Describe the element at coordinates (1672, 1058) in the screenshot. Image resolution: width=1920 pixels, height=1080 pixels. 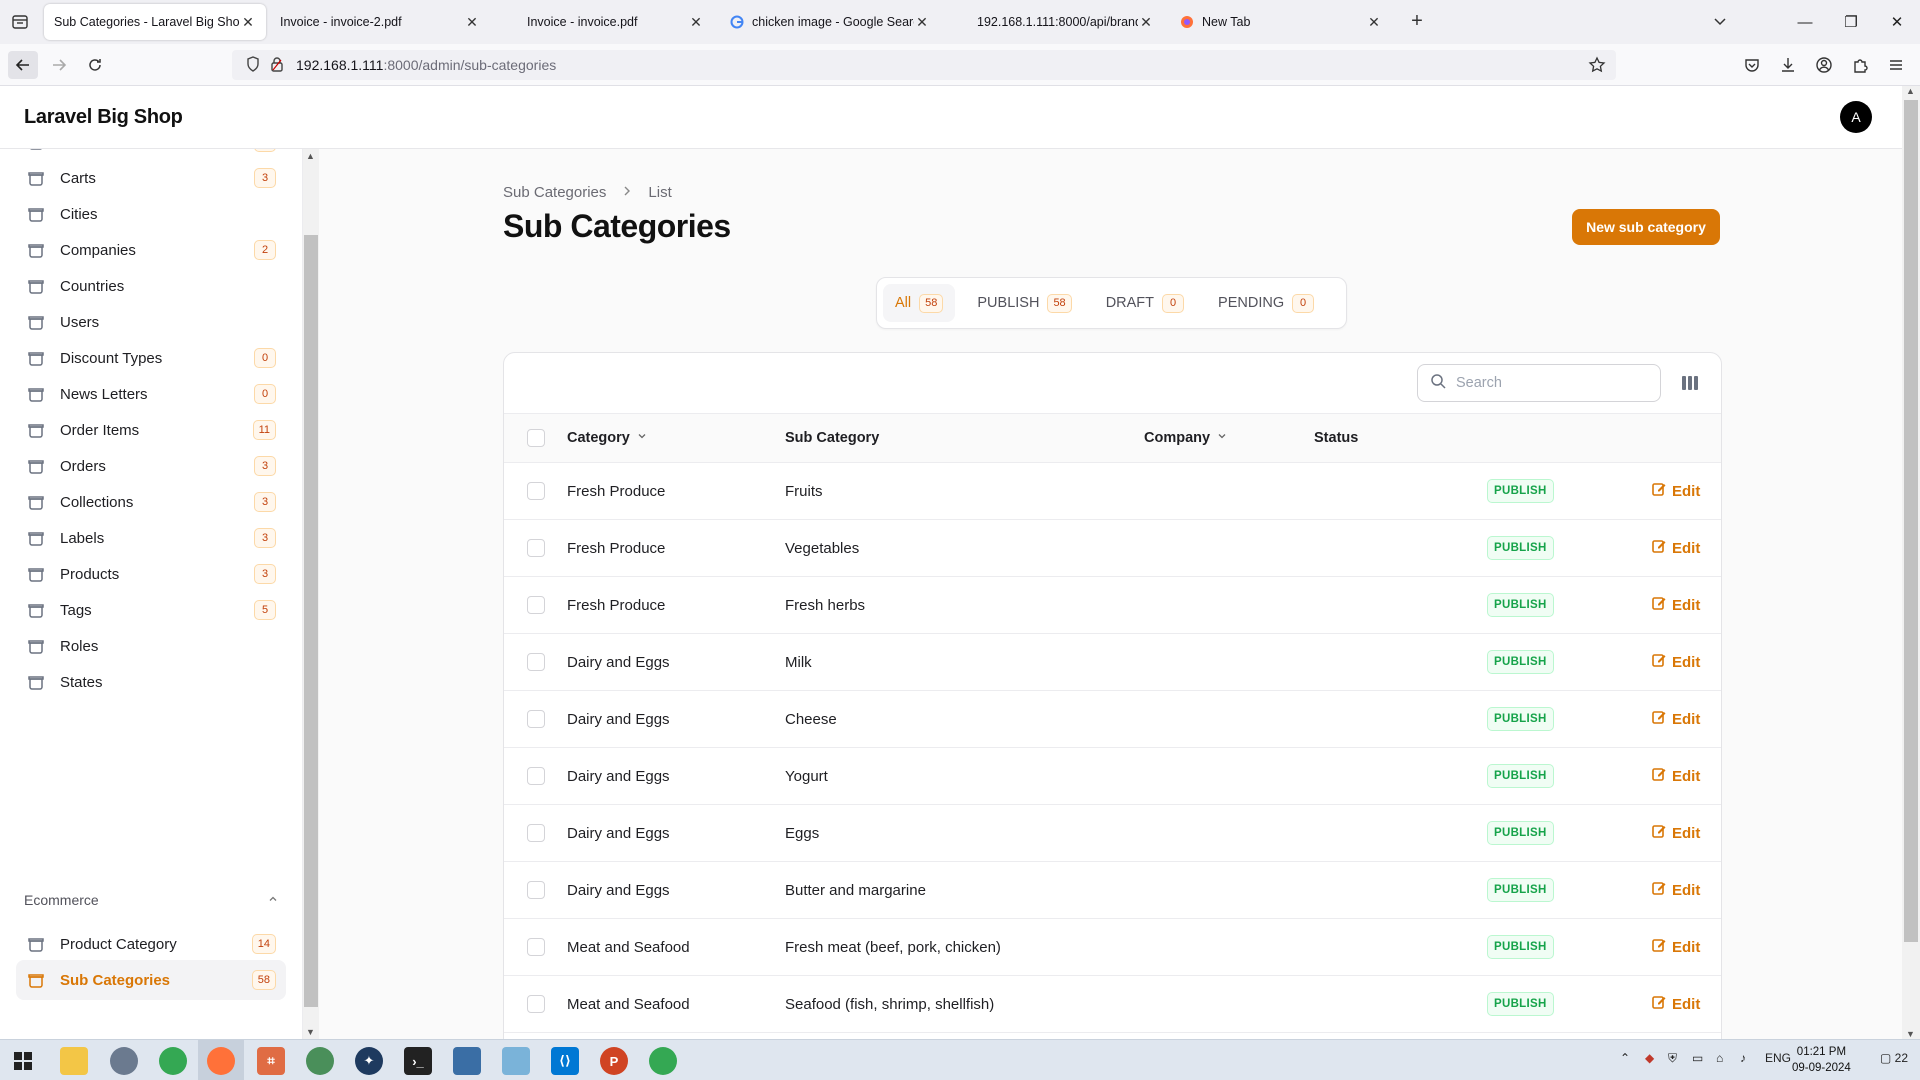
I see `tray-security-icon: ⛨` at that location.